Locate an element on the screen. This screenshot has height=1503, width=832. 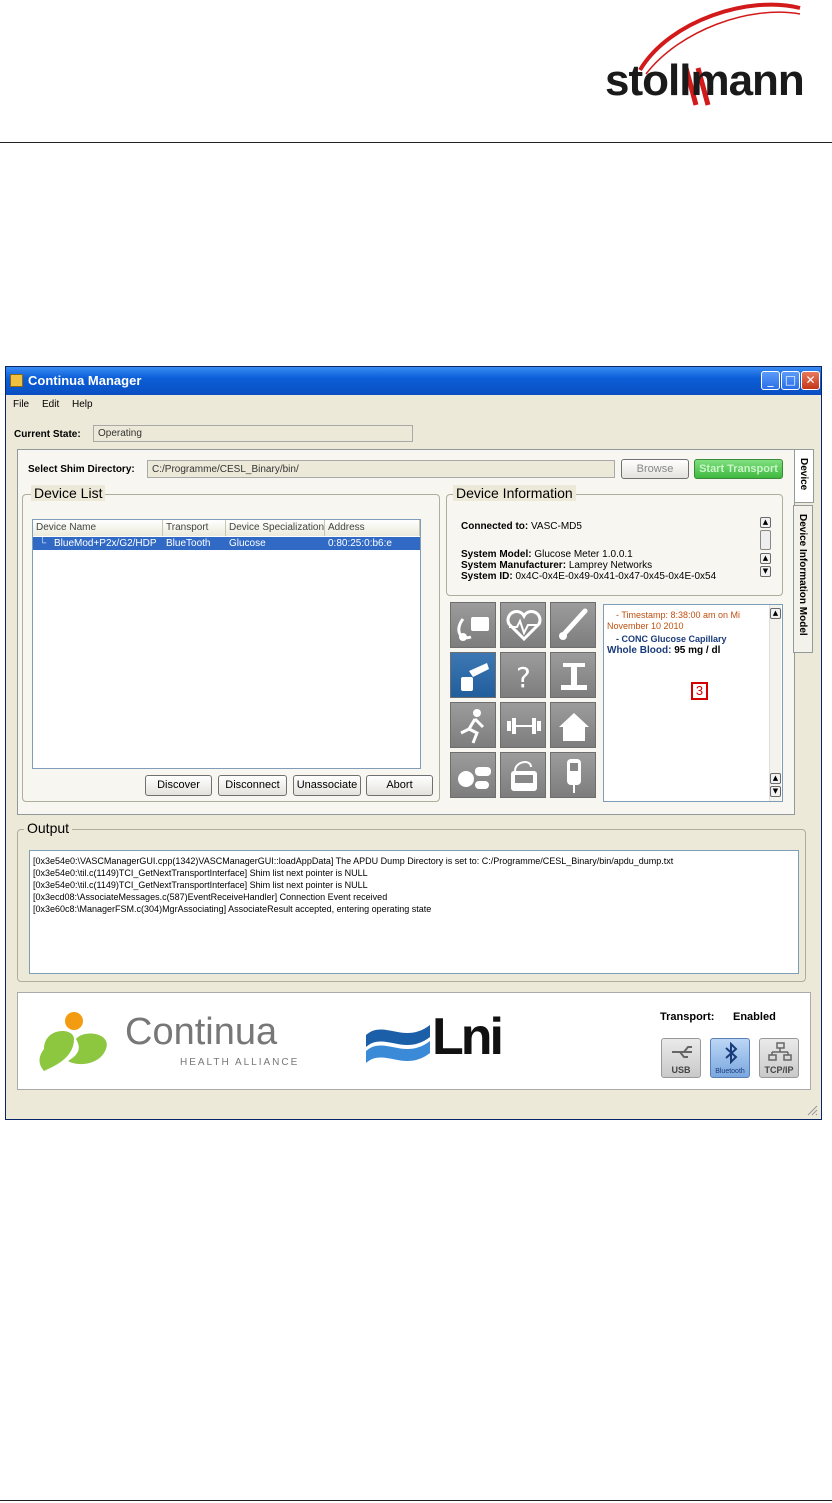
network-icon is located at coordinates (780, 1051).